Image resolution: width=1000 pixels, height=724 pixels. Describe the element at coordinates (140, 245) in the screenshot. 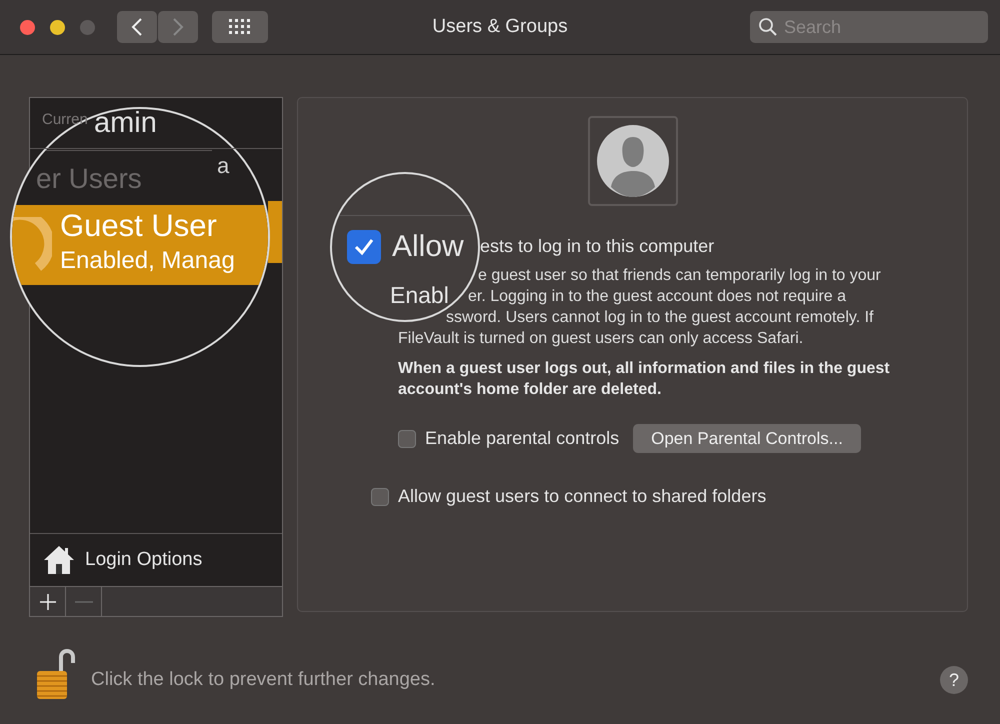

I see `guest-user-row` at that location.